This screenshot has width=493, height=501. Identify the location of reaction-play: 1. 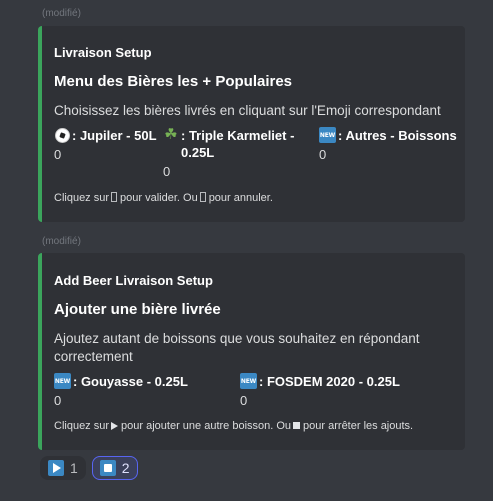
(63, 468).